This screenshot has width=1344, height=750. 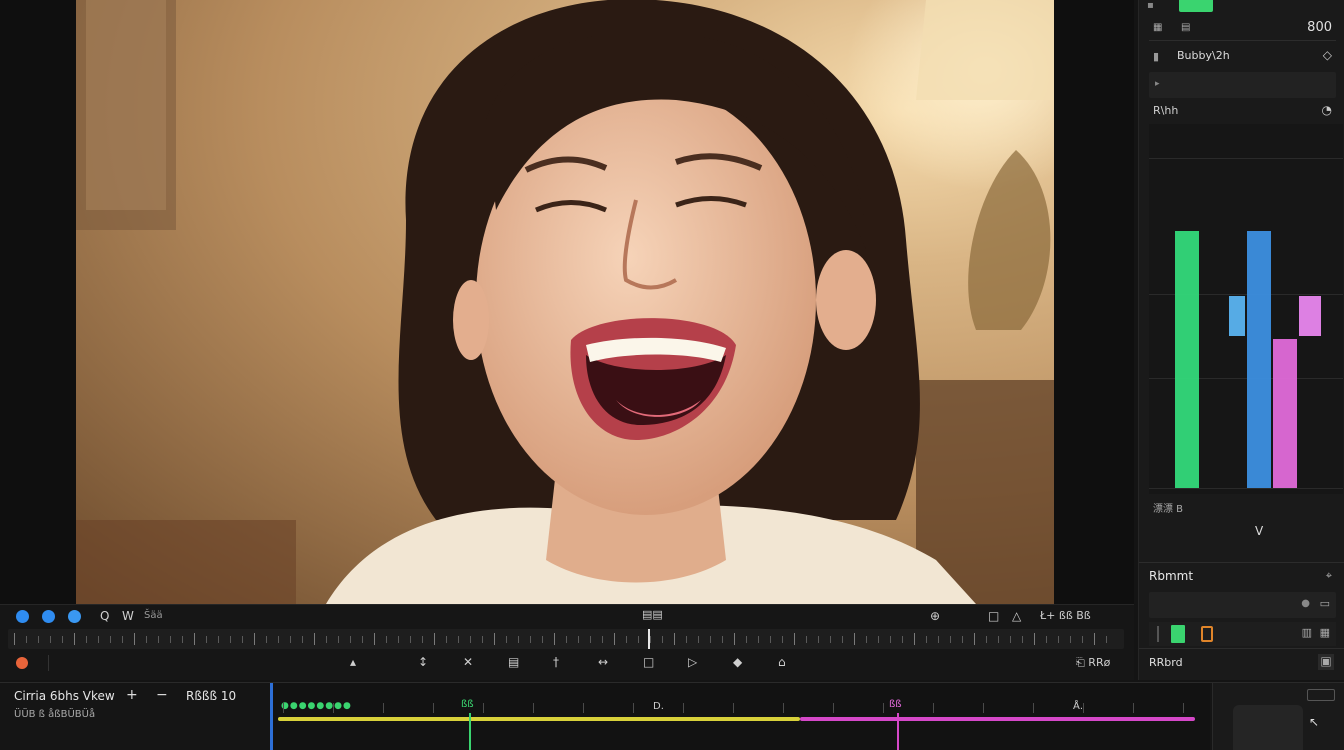 I want to click on scope-bar-magenta, so click(x=1285, y=413).